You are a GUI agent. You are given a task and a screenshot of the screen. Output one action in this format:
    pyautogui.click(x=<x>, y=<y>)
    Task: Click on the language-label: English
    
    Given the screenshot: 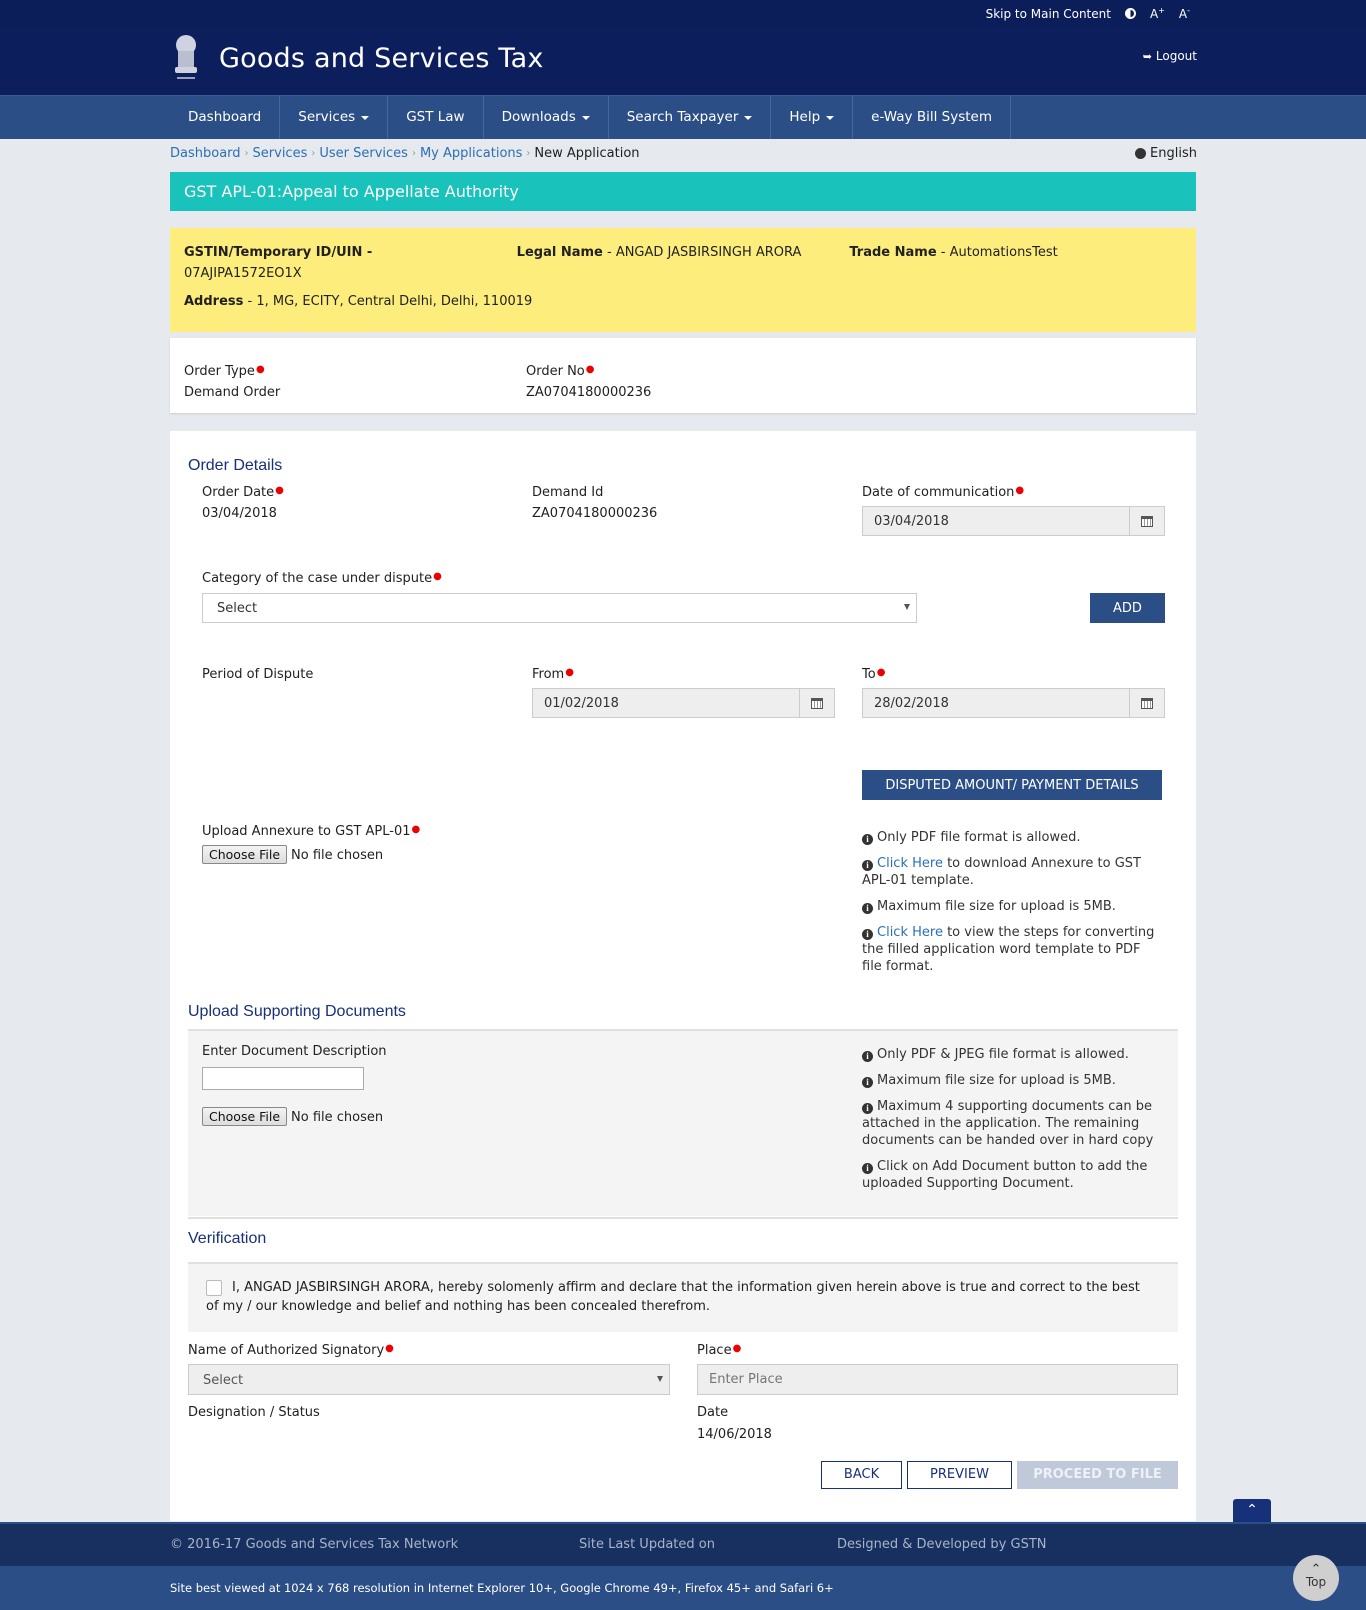 What is the action you would take?
    pyautogui.click(x=1173, y=153)
    